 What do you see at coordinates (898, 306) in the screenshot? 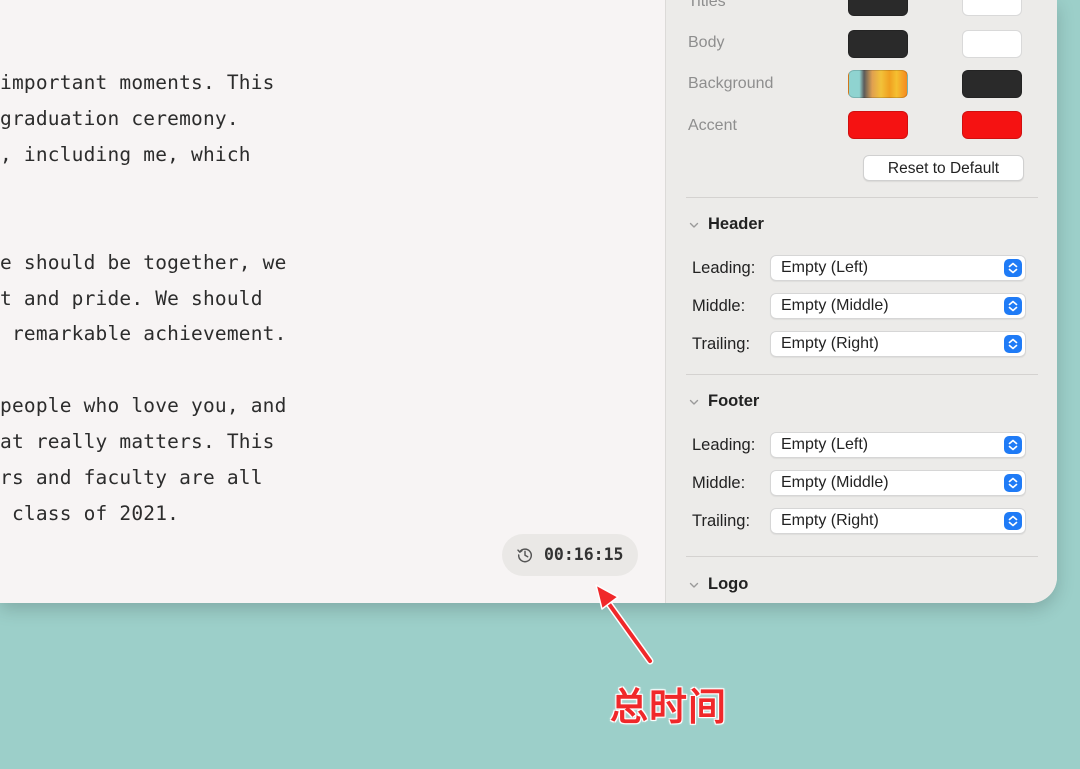
I see `header-middle-select: Empty (Middle)` at bounding box center [898, 306].